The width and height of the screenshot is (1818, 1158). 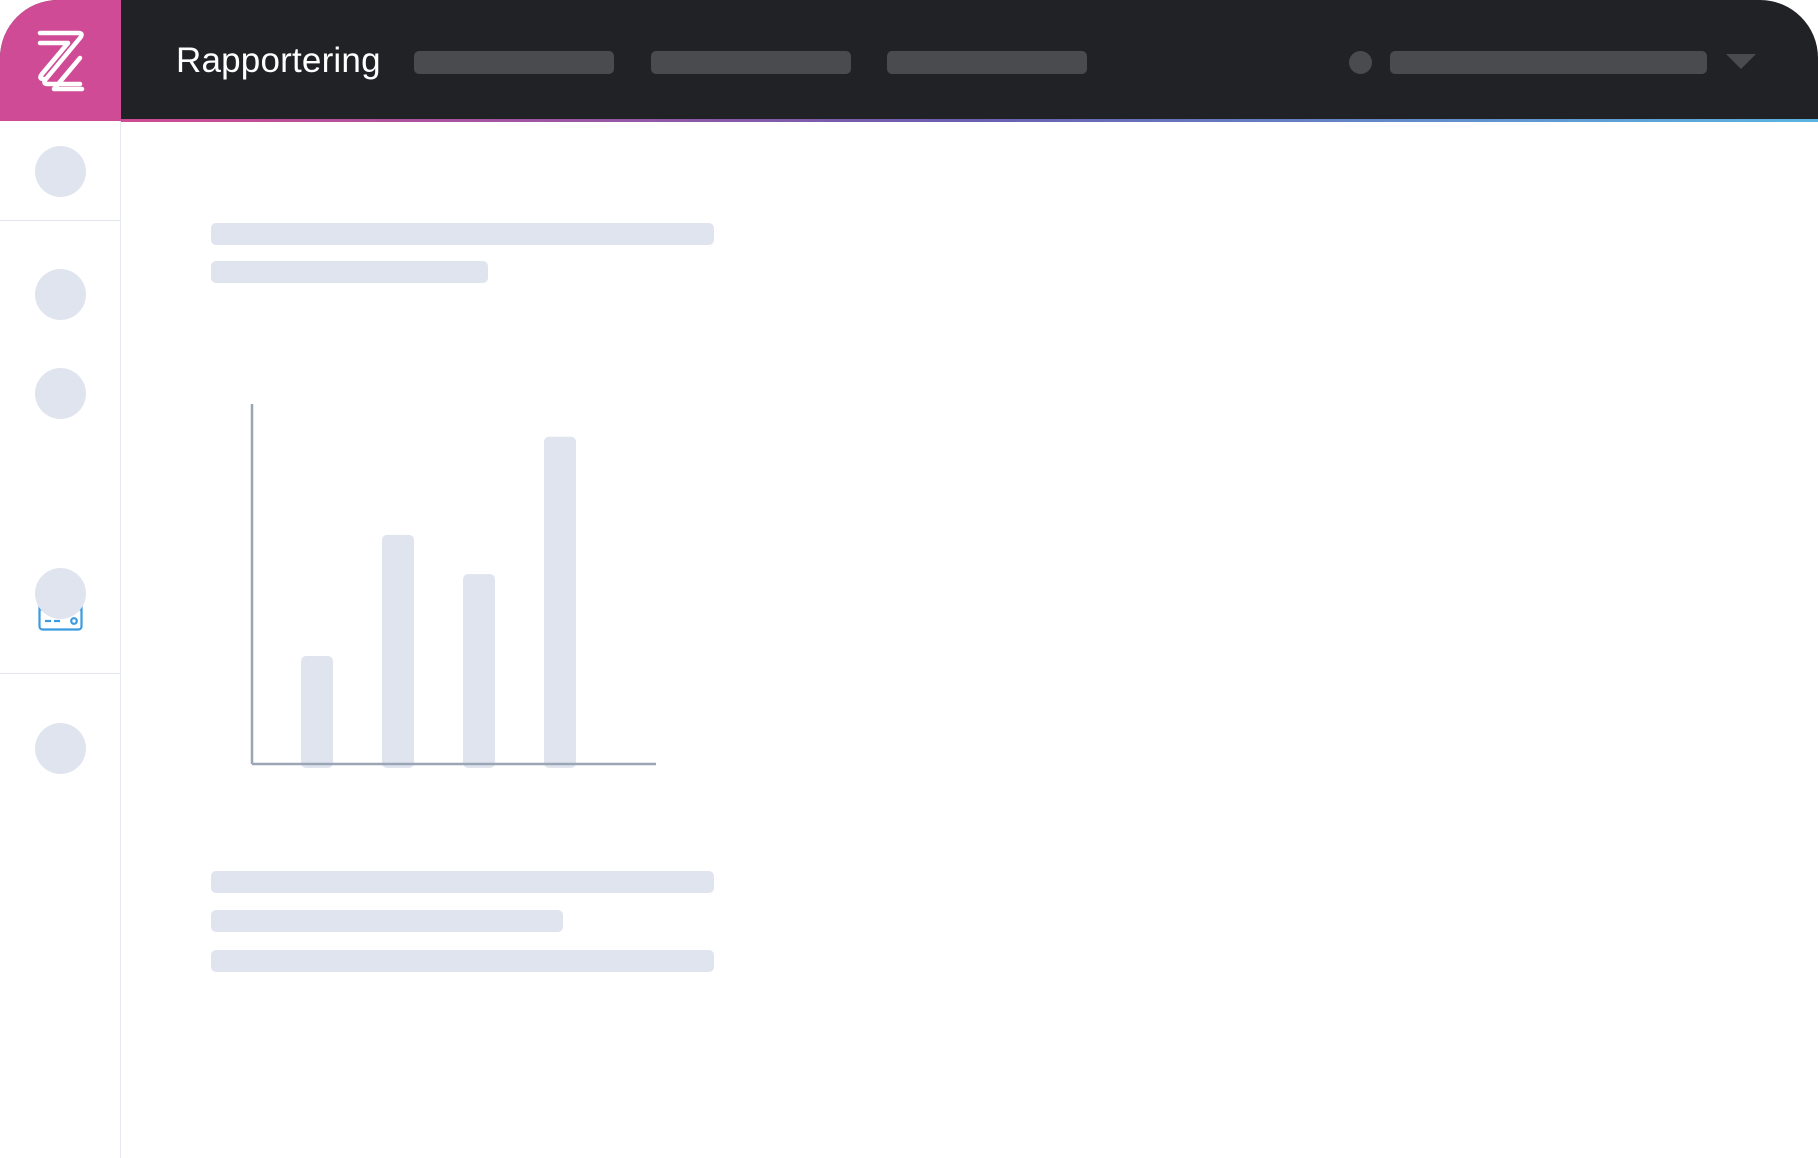 What do you see at coordinates (453, 586) in the screenshot?
I see `bar-chart` at bounding box center [453, 586].